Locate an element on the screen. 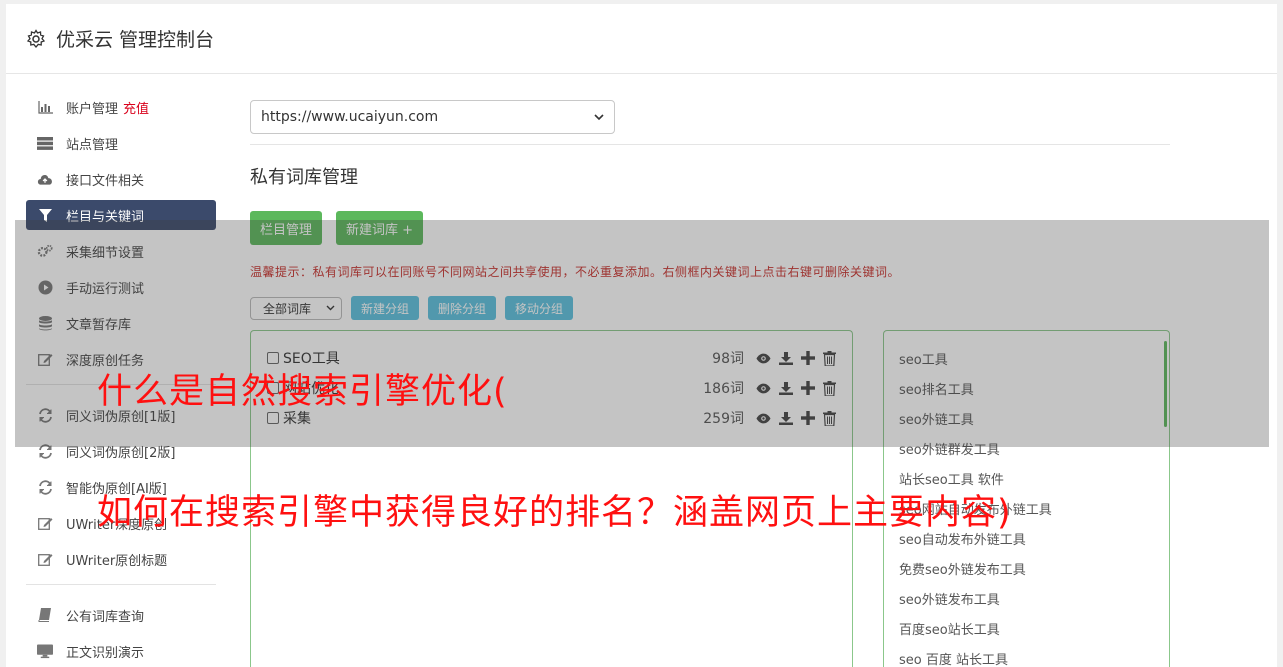 This screenshot has height=667, width=1283. sidebar-item-uwriter-title: UWriter原创标题 is located at coordinates (121, 559).